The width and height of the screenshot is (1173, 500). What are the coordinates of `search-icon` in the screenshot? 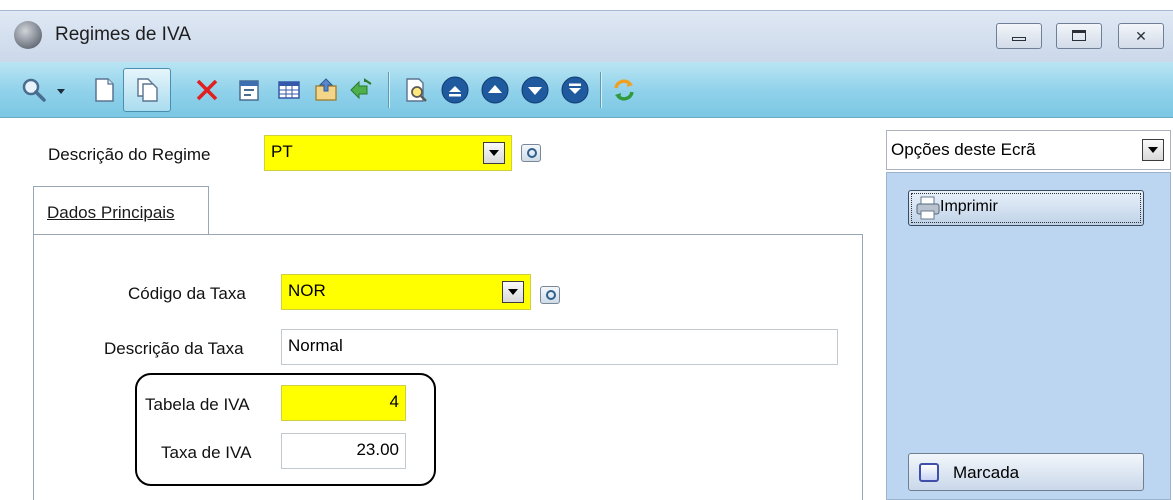 It's located at (34, 90).